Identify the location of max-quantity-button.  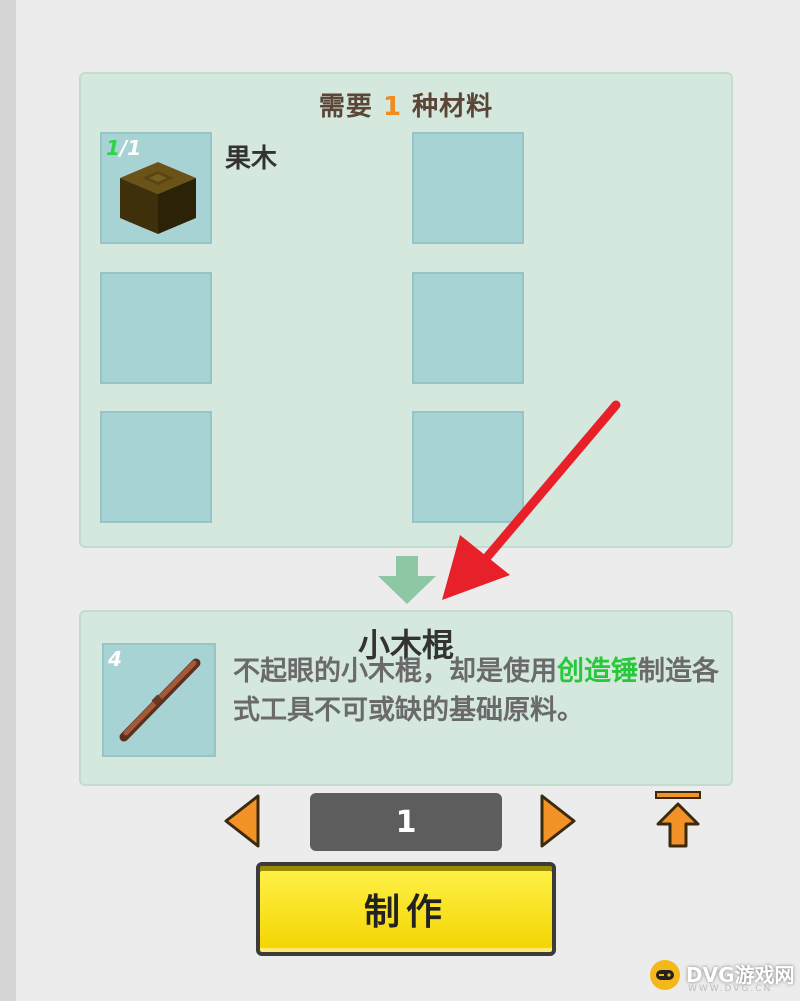
(678, 820).